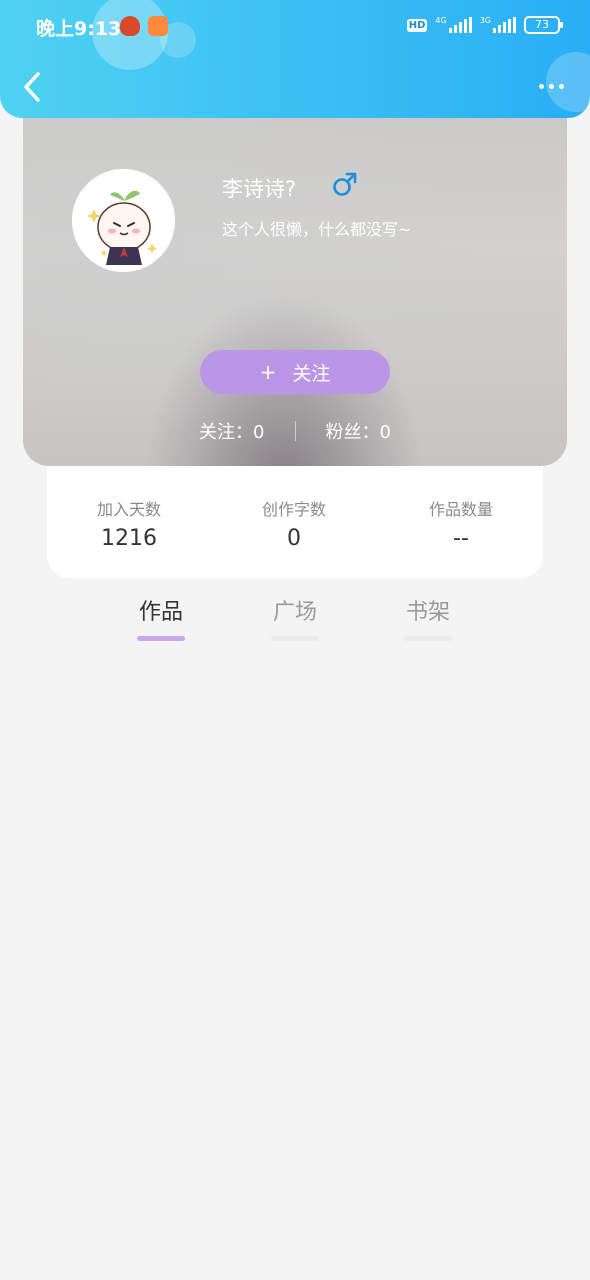 Image resolution: width=590 pixels, height=1280 pixels. Describe the element at coordinates (129, 523) in the screenshot. I see `stat-join-days: 加入天数 1216` at that location.